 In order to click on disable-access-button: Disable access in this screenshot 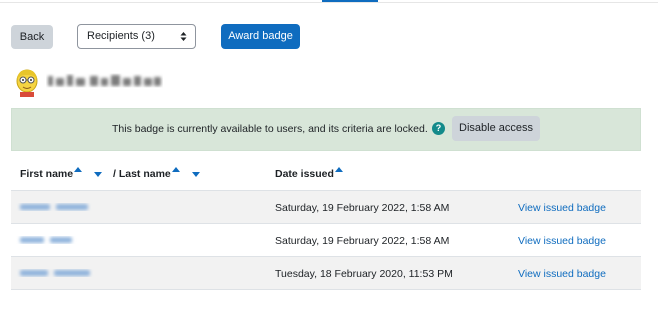, I will do `click(496, 128)`.